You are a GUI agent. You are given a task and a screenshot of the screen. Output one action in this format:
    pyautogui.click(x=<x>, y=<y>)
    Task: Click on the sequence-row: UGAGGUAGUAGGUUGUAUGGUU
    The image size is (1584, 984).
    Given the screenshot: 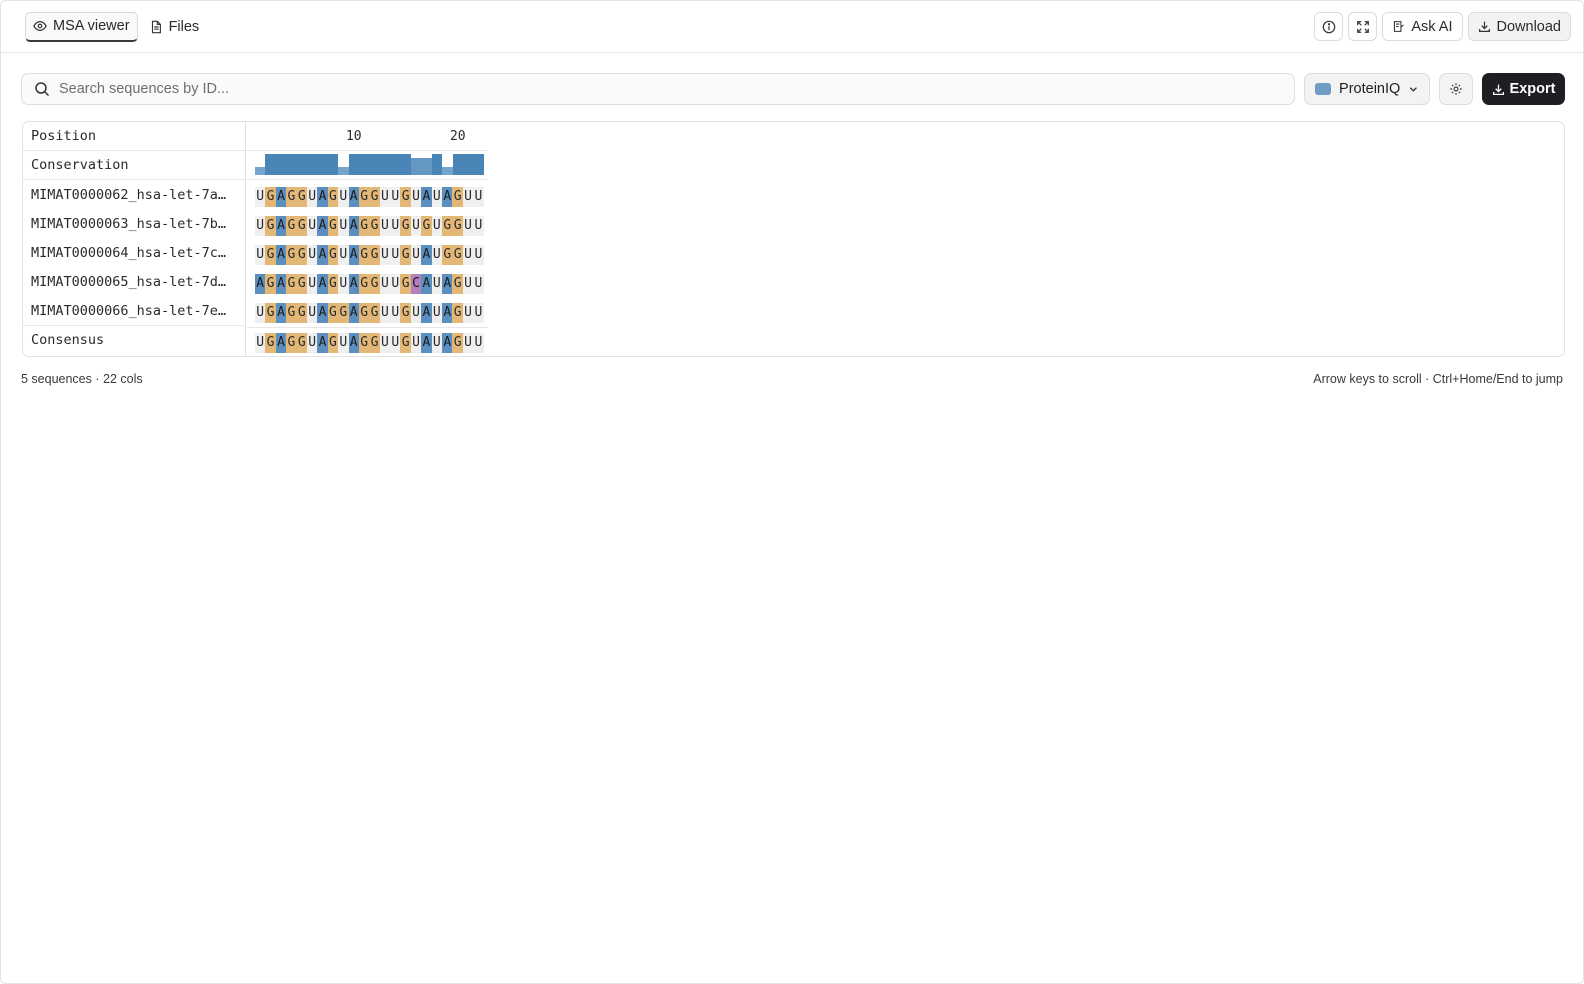 What is the action you would take?
    pyautogui.click(x=369, y=254)
    